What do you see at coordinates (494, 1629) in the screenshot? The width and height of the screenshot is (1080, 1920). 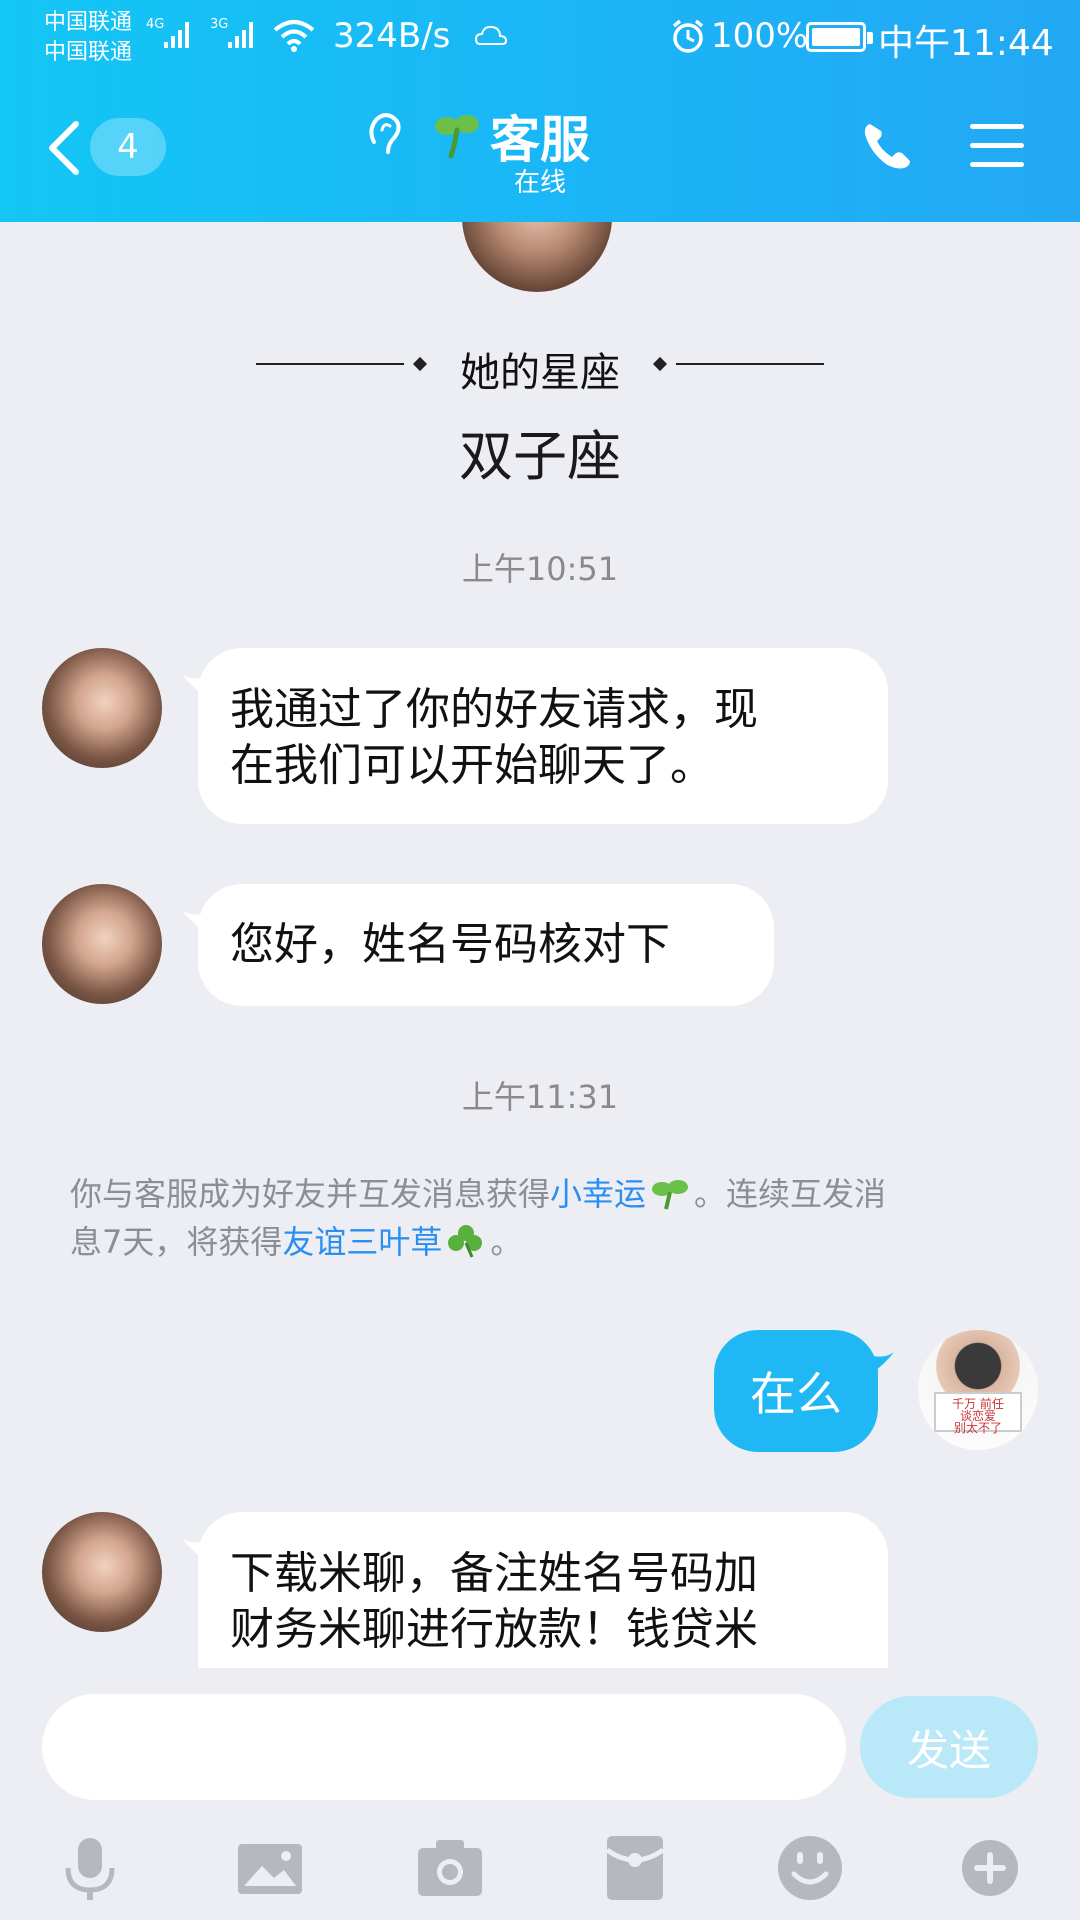 I see `message-text-line: 财务米聊进行放款！钱贷米` at bounding box center [494, 1629].